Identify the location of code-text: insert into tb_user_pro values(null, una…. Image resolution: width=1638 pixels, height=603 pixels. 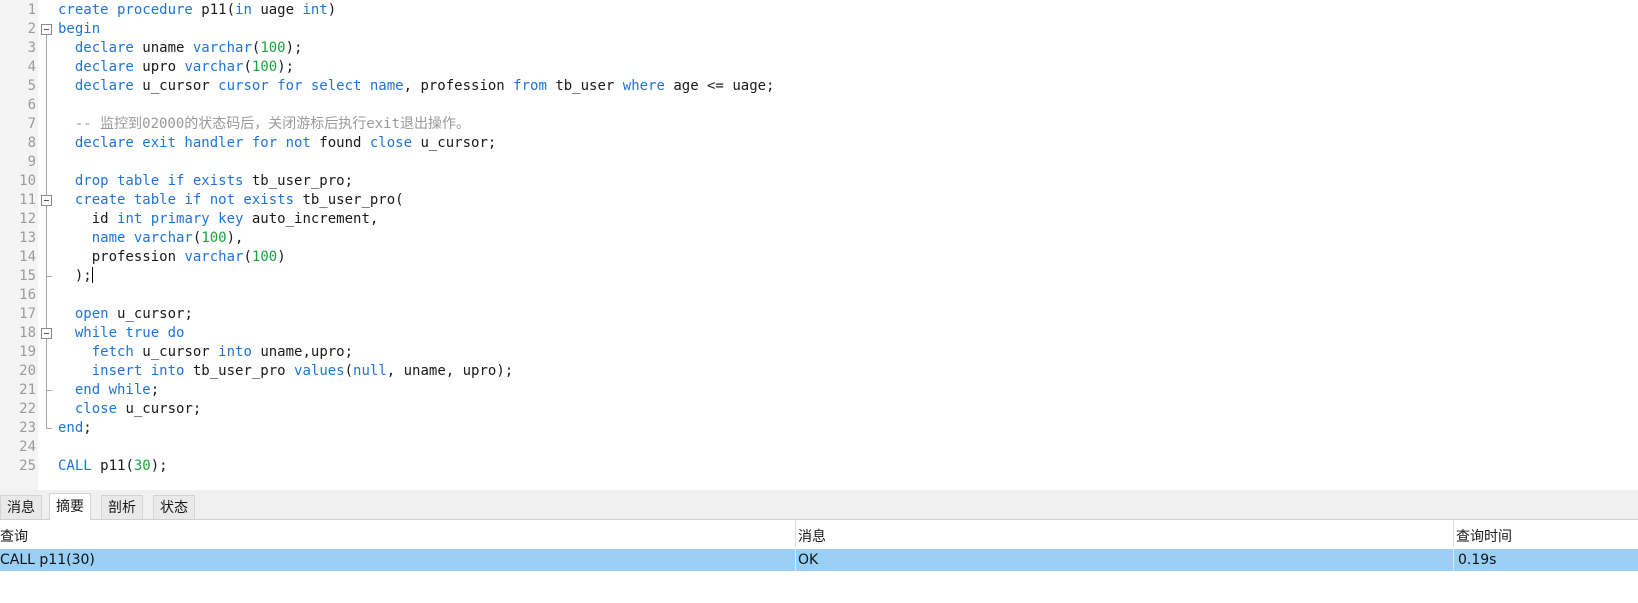
(302, 371).